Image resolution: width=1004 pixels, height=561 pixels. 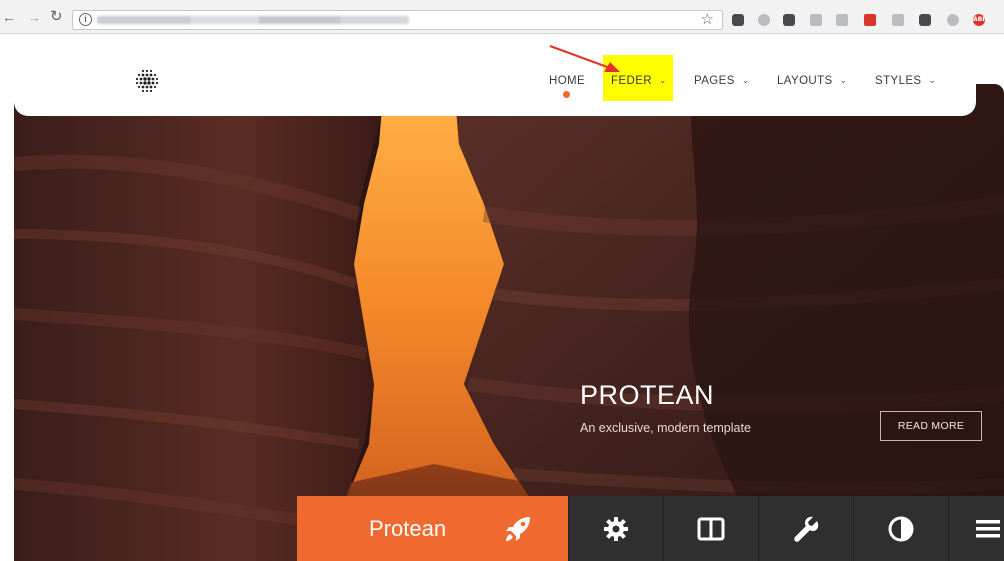 What do you see at coordinates (85, 19) in the screenshot?
I see `info-icon: i` at bounding box center [85, 19].